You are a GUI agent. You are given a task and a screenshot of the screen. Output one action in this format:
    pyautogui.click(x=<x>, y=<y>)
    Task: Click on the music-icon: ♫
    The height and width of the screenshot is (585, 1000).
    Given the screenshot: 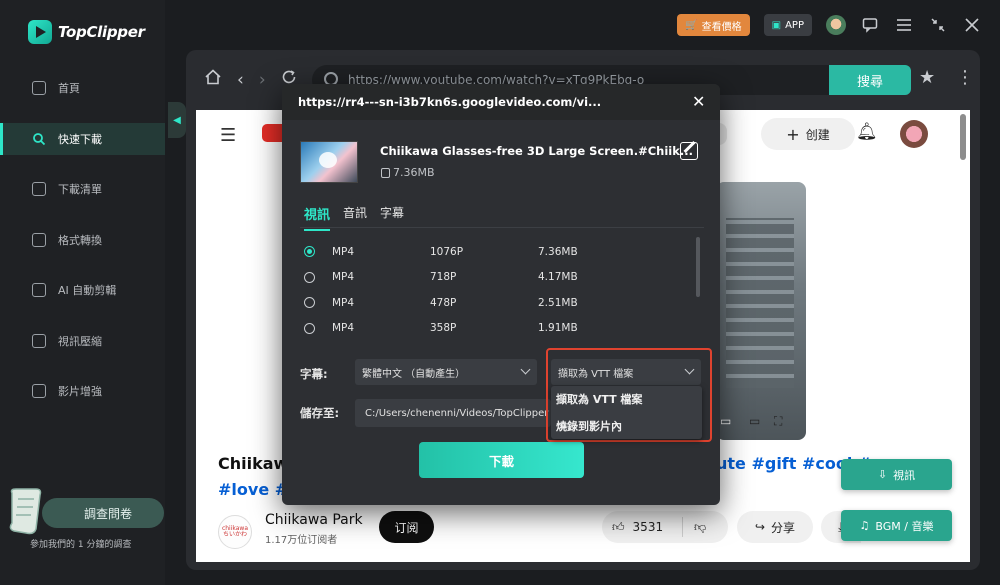 What is the action you would take?
    pyautogui.click(x=864, y=525)
    